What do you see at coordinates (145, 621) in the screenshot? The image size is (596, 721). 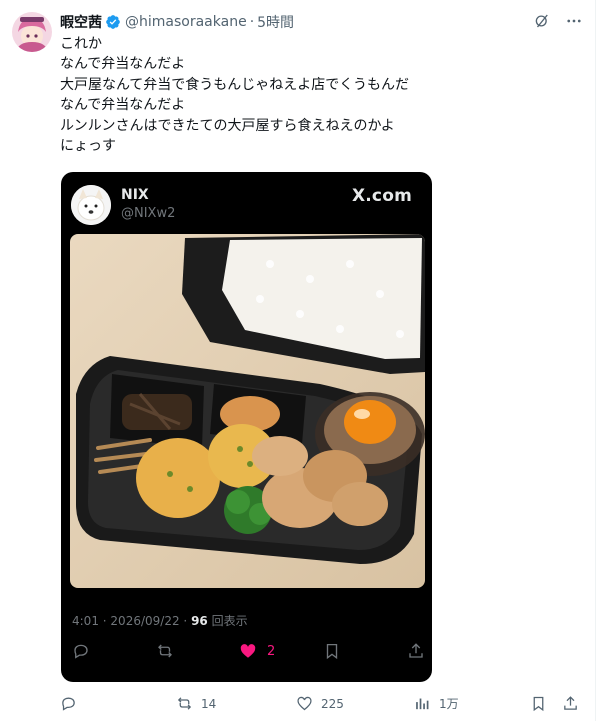 I see `quoted-post-date: 2026/09/22` at bounding box center [145, 621].